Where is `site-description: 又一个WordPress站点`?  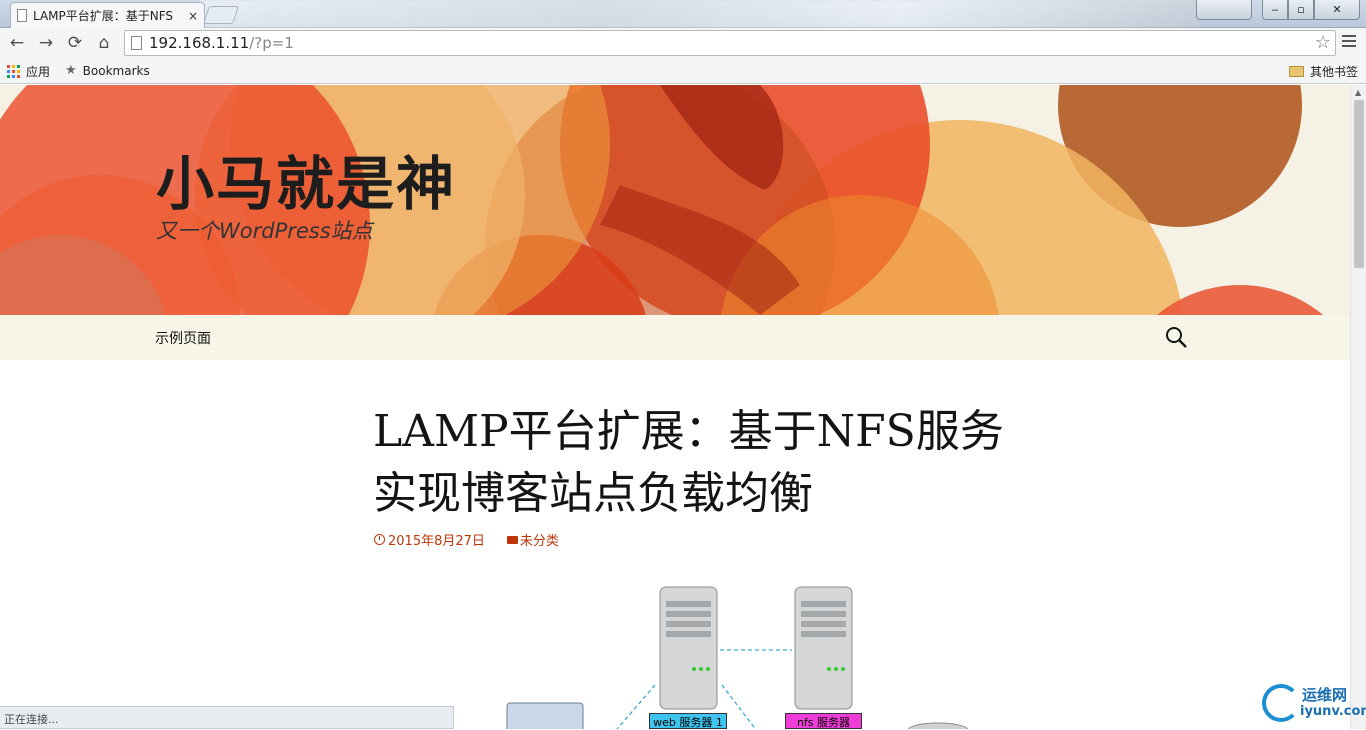 site-description: 又一个WordPress站点 is located at coordinates (264, 231).